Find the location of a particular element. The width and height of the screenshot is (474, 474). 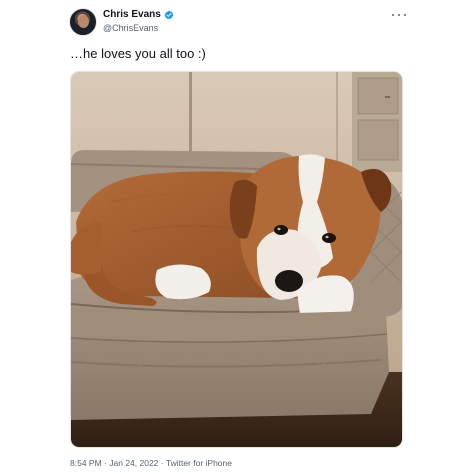

more-horizontal-icon is located at coordinates (399, 15).